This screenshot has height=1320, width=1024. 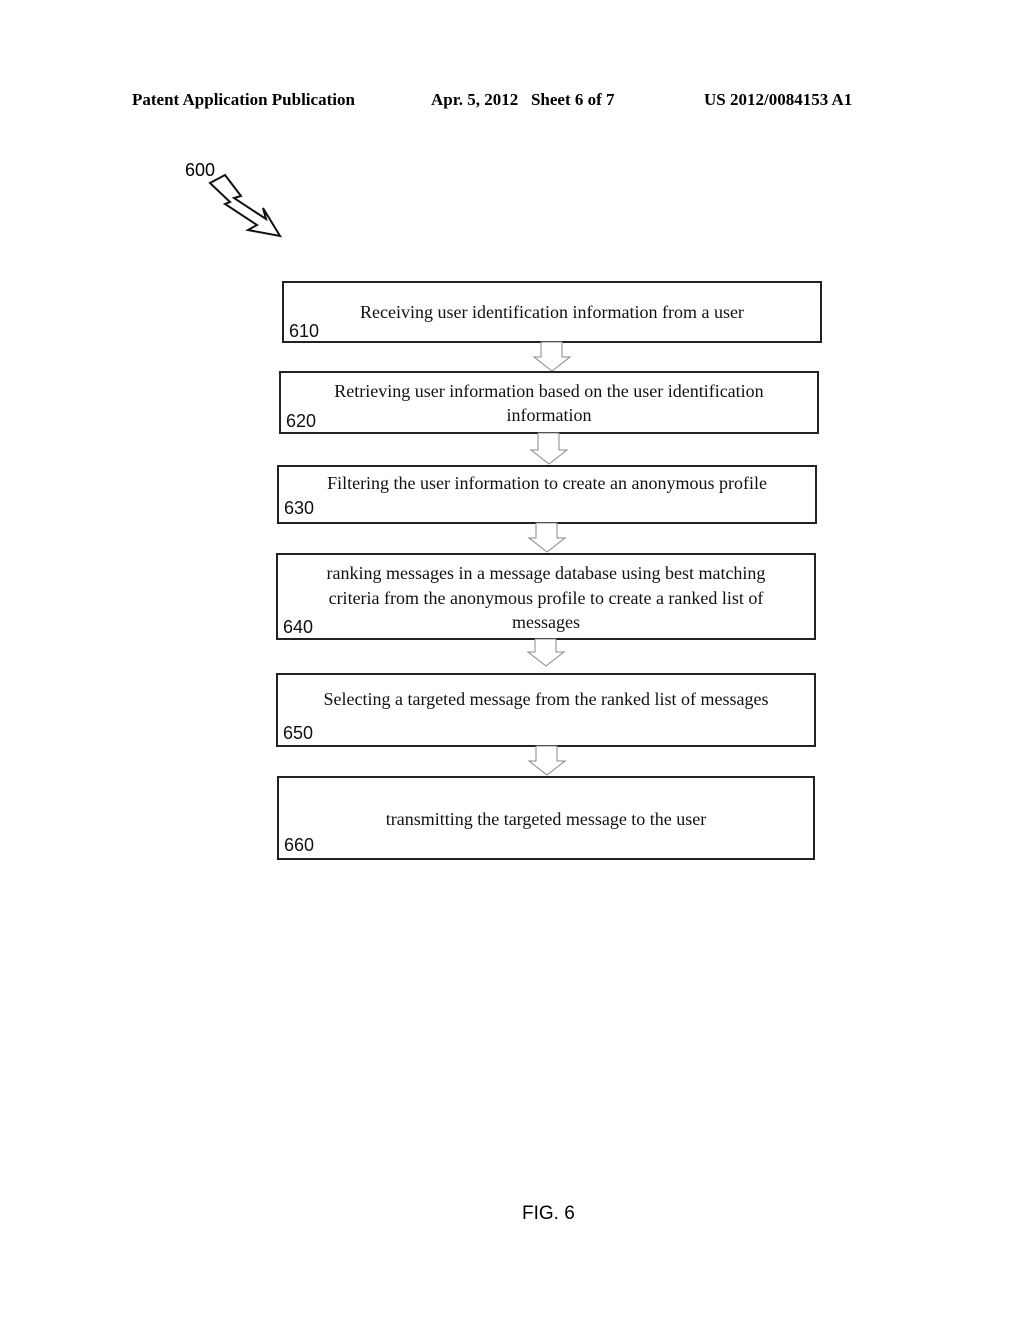 What do you see at coordinates (304, 331) in the screenshot?
I see `step-number: 610` at bounding box center [304, 331].